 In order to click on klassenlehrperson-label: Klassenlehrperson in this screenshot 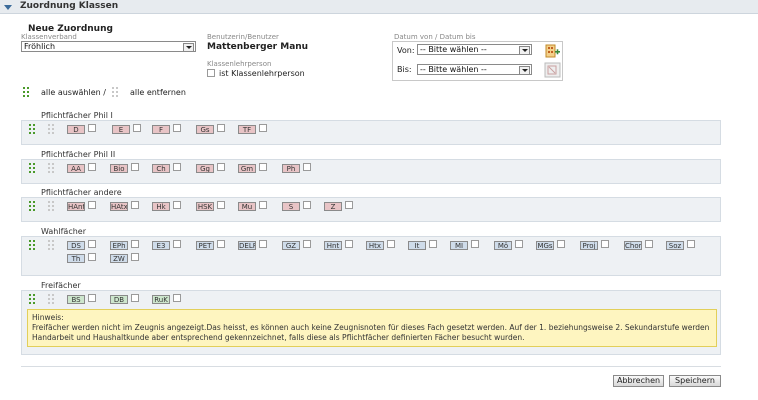, I will do `click(239, 64)`.